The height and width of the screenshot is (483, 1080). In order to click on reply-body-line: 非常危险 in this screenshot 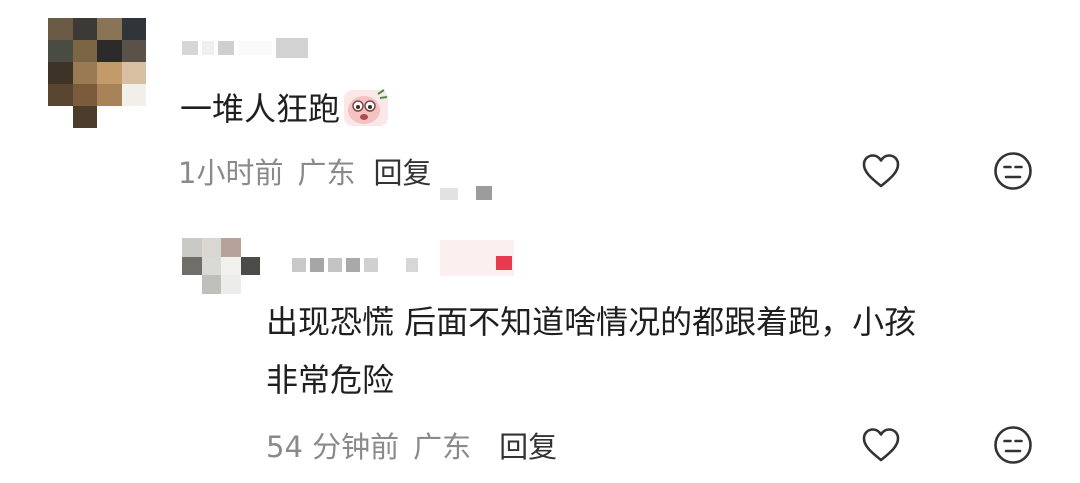, I will do `click(330, 380)`.